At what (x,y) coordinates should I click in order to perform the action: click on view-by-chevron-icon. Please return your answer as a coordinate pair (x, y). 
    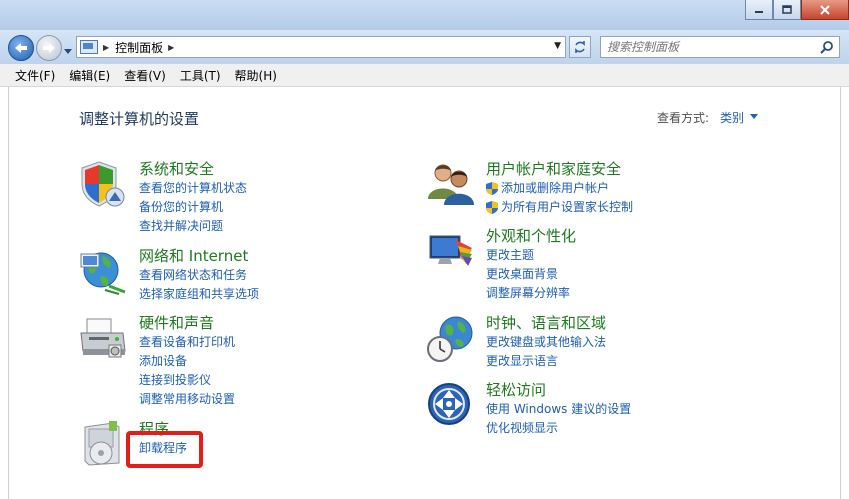
    Looking at the image, I should click on (754, 116).